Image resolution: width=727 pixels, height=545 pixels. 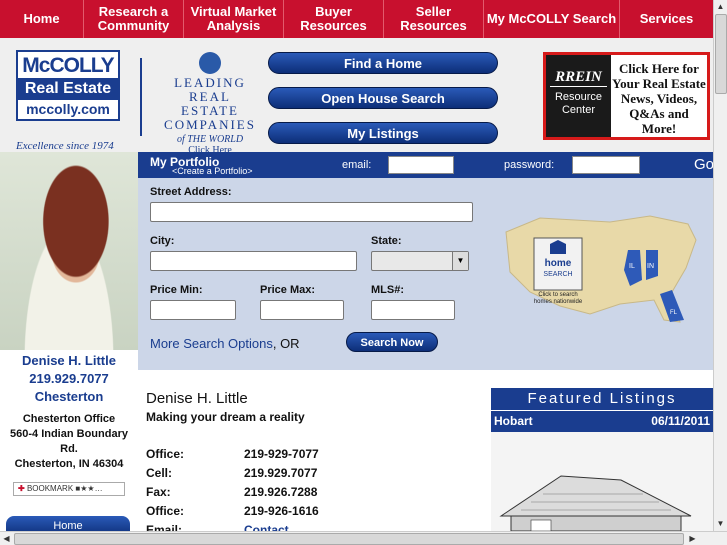 What do you see at coordinates (212, 171) in the screenshot?
I see `create-portfolio-link: <Create a Portfolio>` at bounding box center [212, 171].